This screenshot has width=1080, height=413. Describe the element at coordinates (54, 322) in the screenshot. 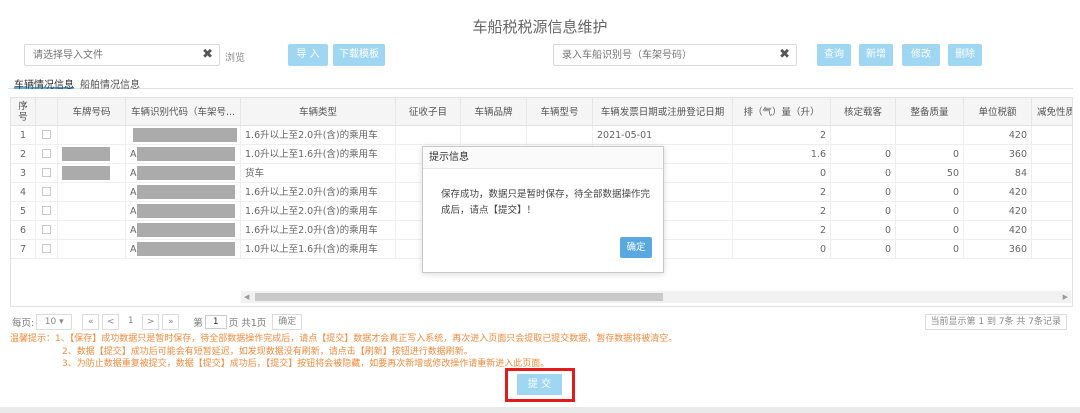

I see `per-page-select: 10 ▾` at that location.